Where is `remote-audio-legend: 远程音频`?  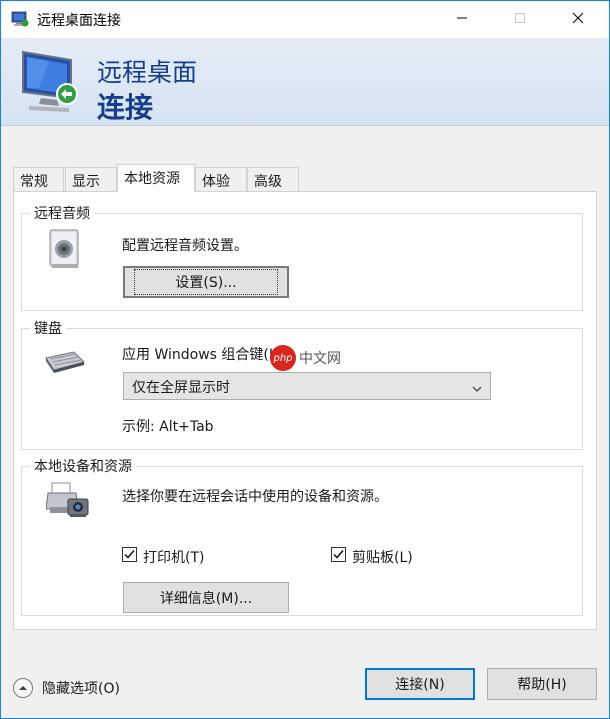
remote-audio-legend: 远程音频 is located at coordinates (62, 213).